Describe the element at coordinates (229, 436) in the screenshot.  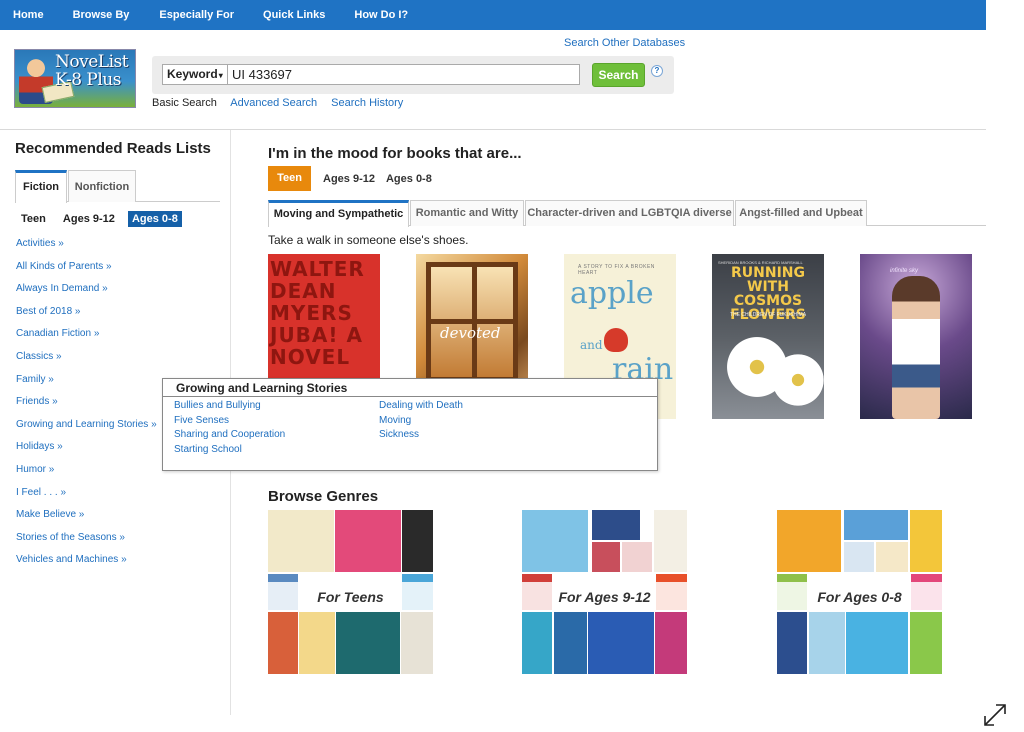
I see `popup-item-sharing: Sharing and Cooperation` at that location.